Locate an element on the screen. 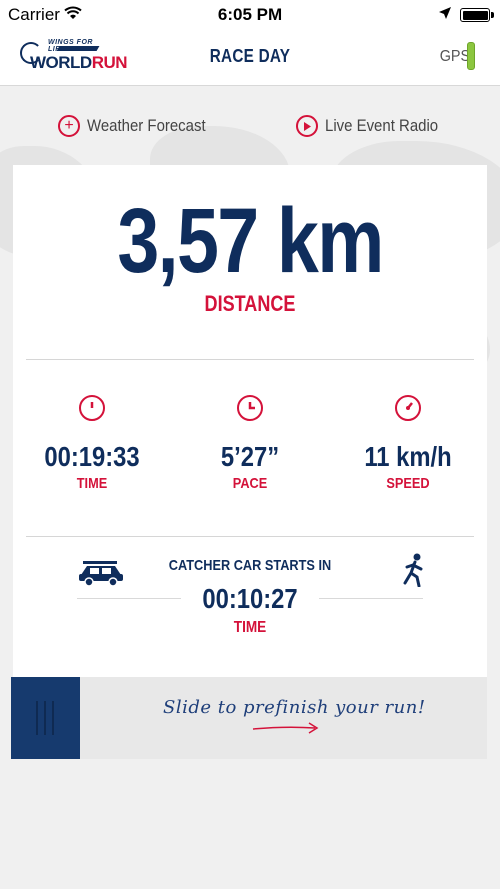  speedometer-icon is located at coordinates (408, 408).